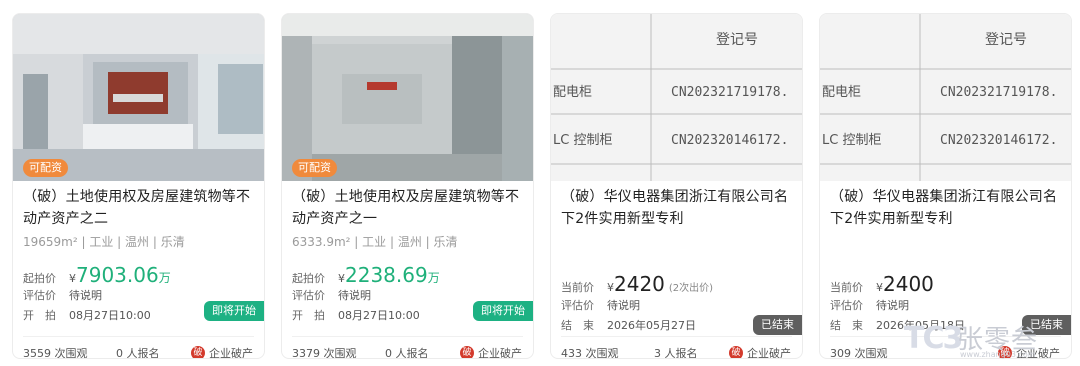  What do you see at coordinates (933, 338) in the screenshot?
I see `watermark-logo: TC3` at bounding box center [933, 338].